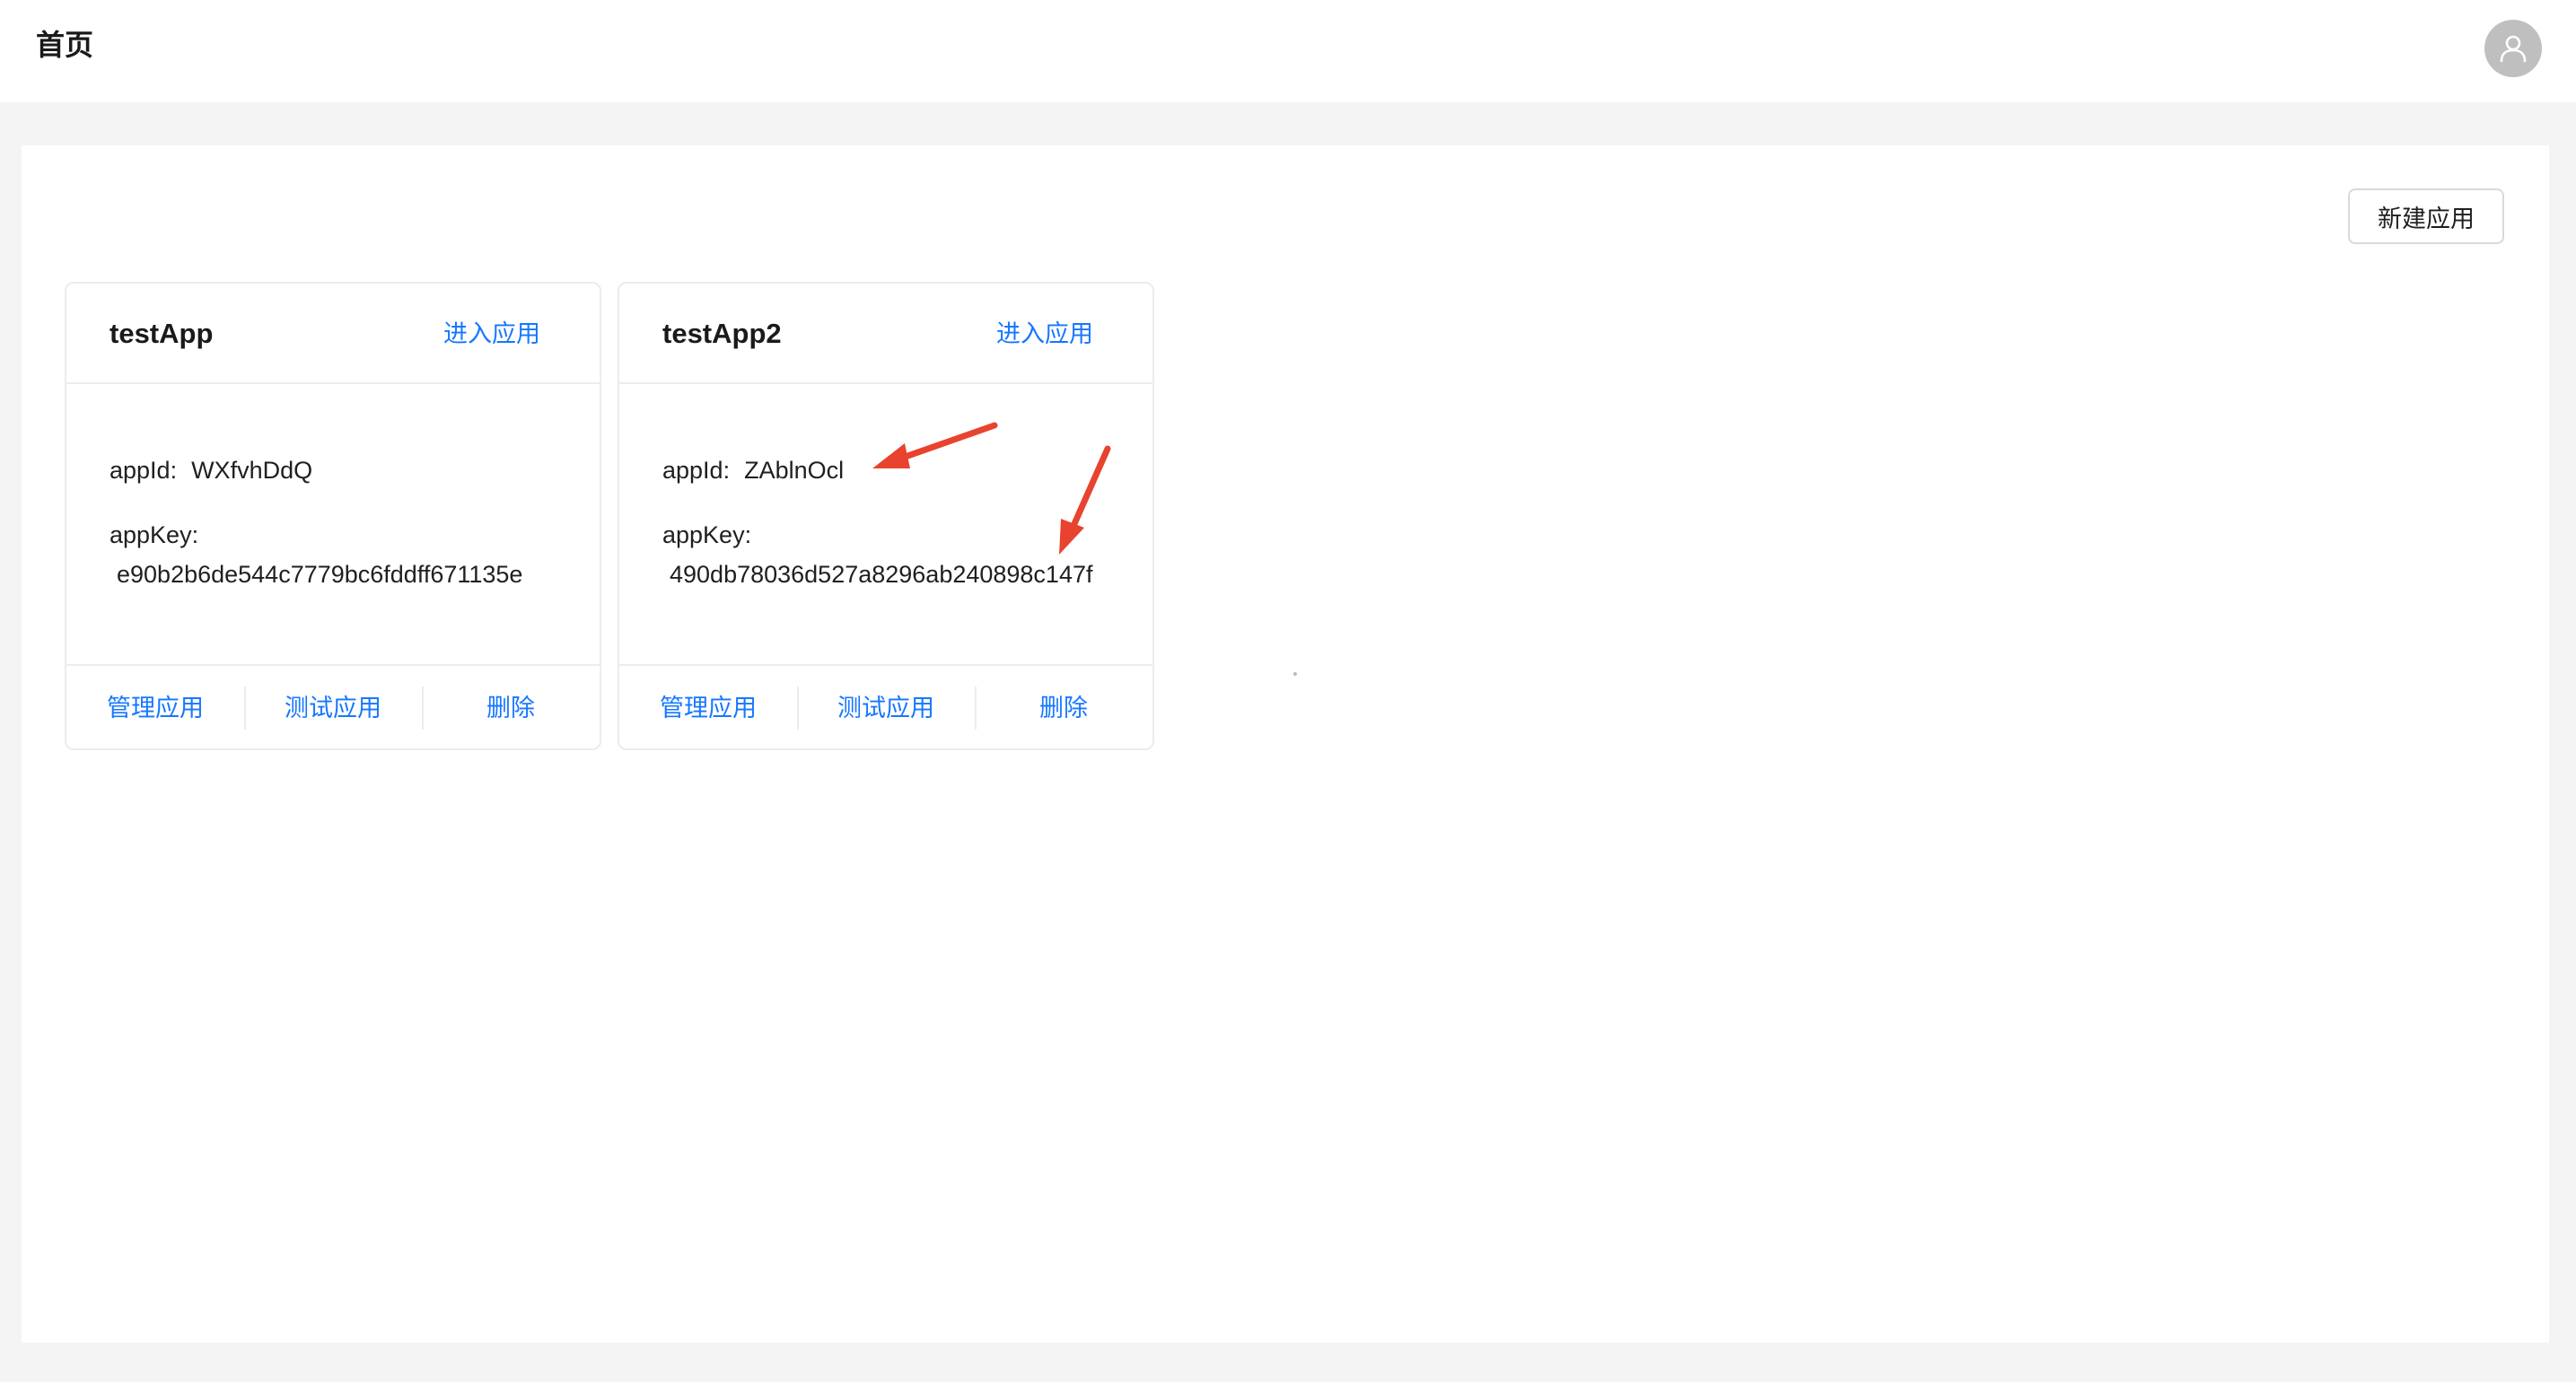  What do you see at coordinates (794, 470) in the screenshot?
I see `appid-value: ZAblnOcl` at bounding box center [794, 470].